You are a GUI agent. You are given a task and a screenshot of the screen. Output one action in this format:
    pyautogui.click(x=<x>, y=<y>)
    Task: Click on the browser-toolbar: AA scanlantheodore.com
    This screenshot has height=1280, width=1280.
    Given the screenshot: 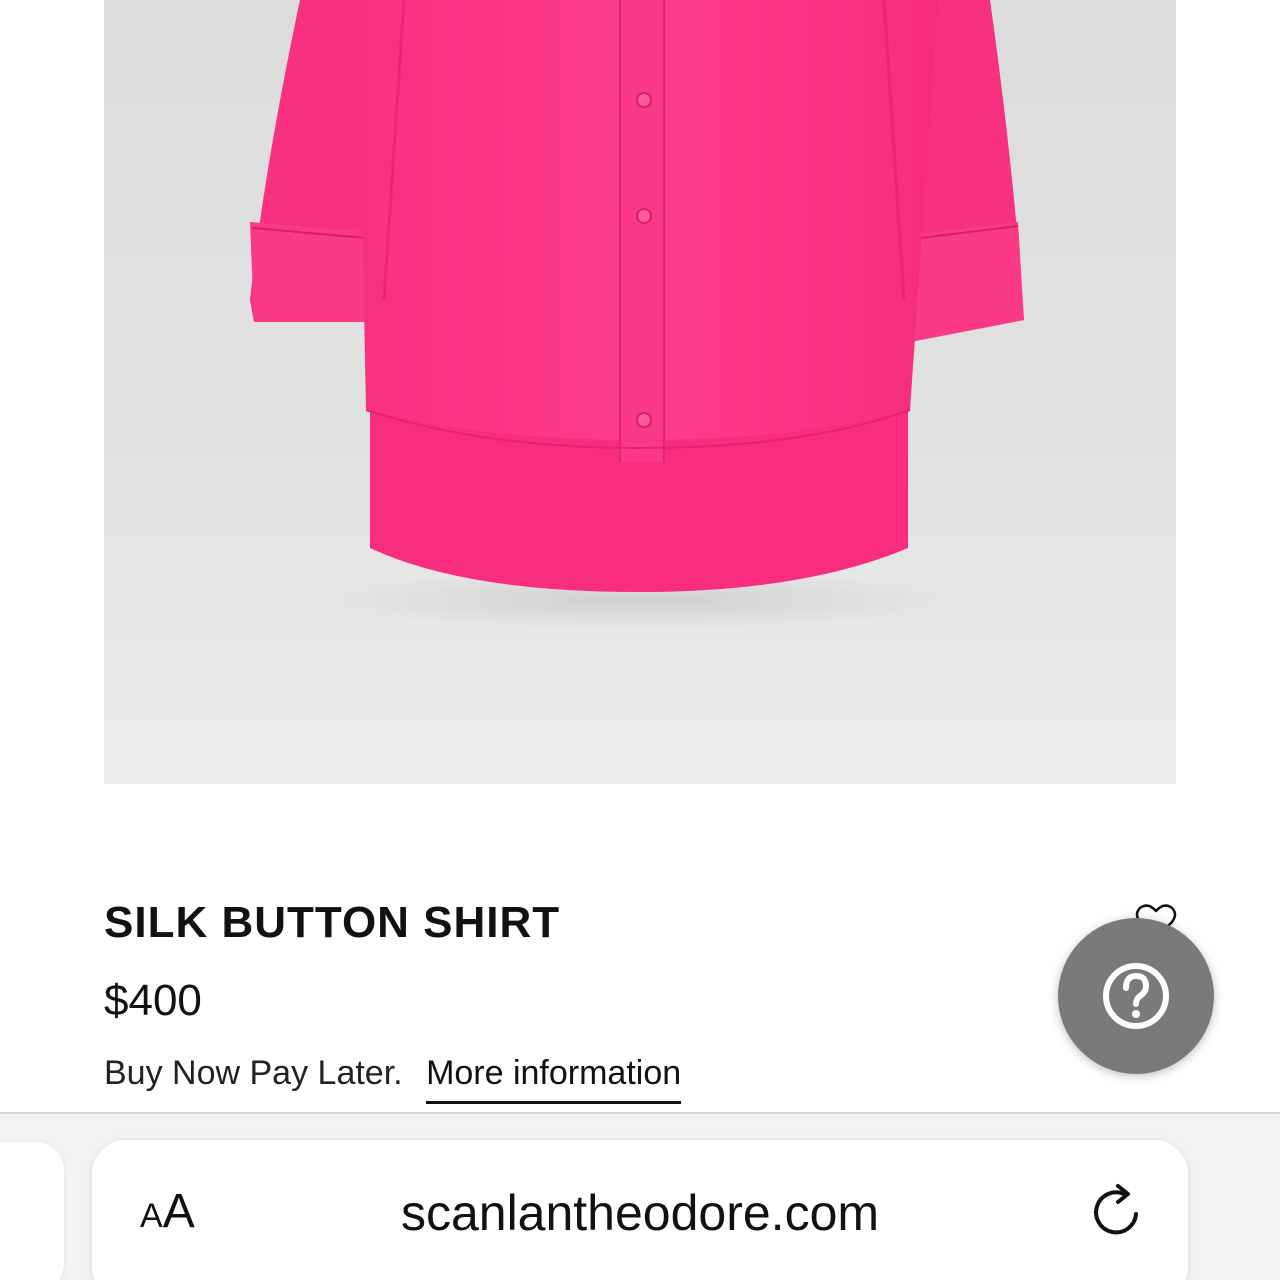 What is the action you would take?
    pyautogui.click(x=640, y=1196)
    